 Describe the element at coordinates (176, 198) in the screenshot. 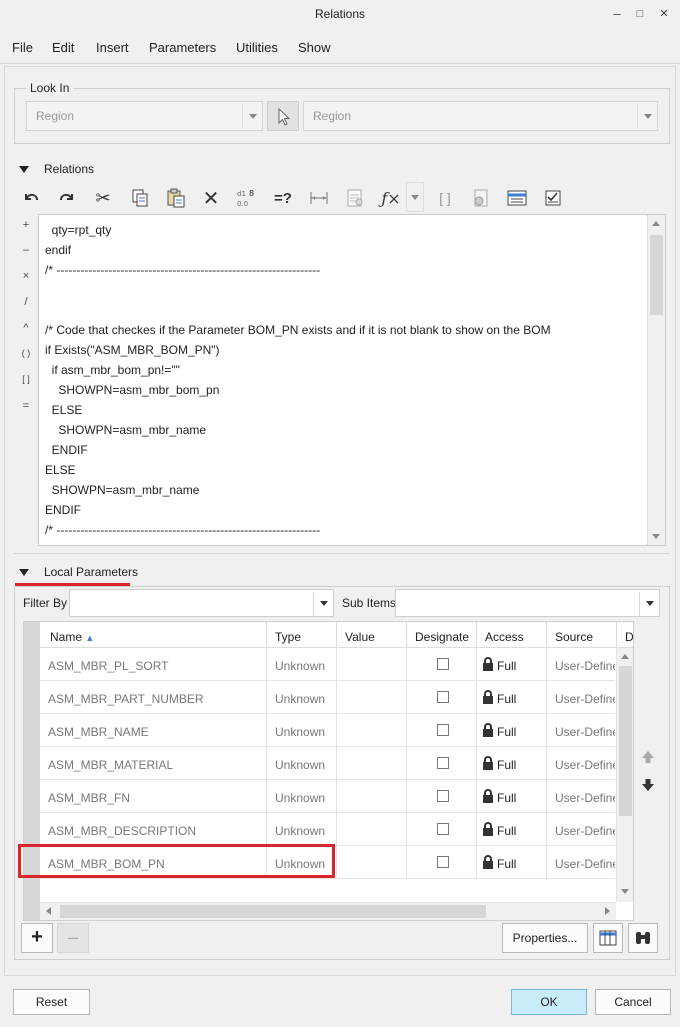

I see `paste-icon` at that location.